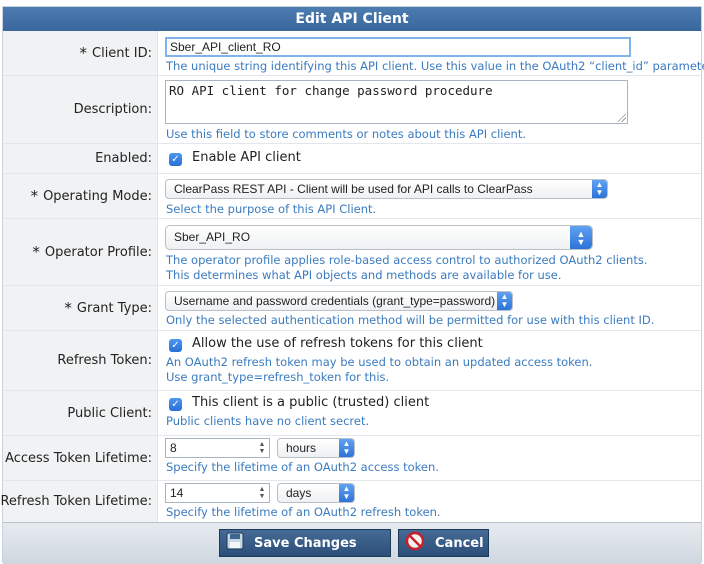 Image resolution: width=704 pixels, height=564 pixels. I want to click on access-token-unit-select: hours ▲ ▼, so click(316, 448).